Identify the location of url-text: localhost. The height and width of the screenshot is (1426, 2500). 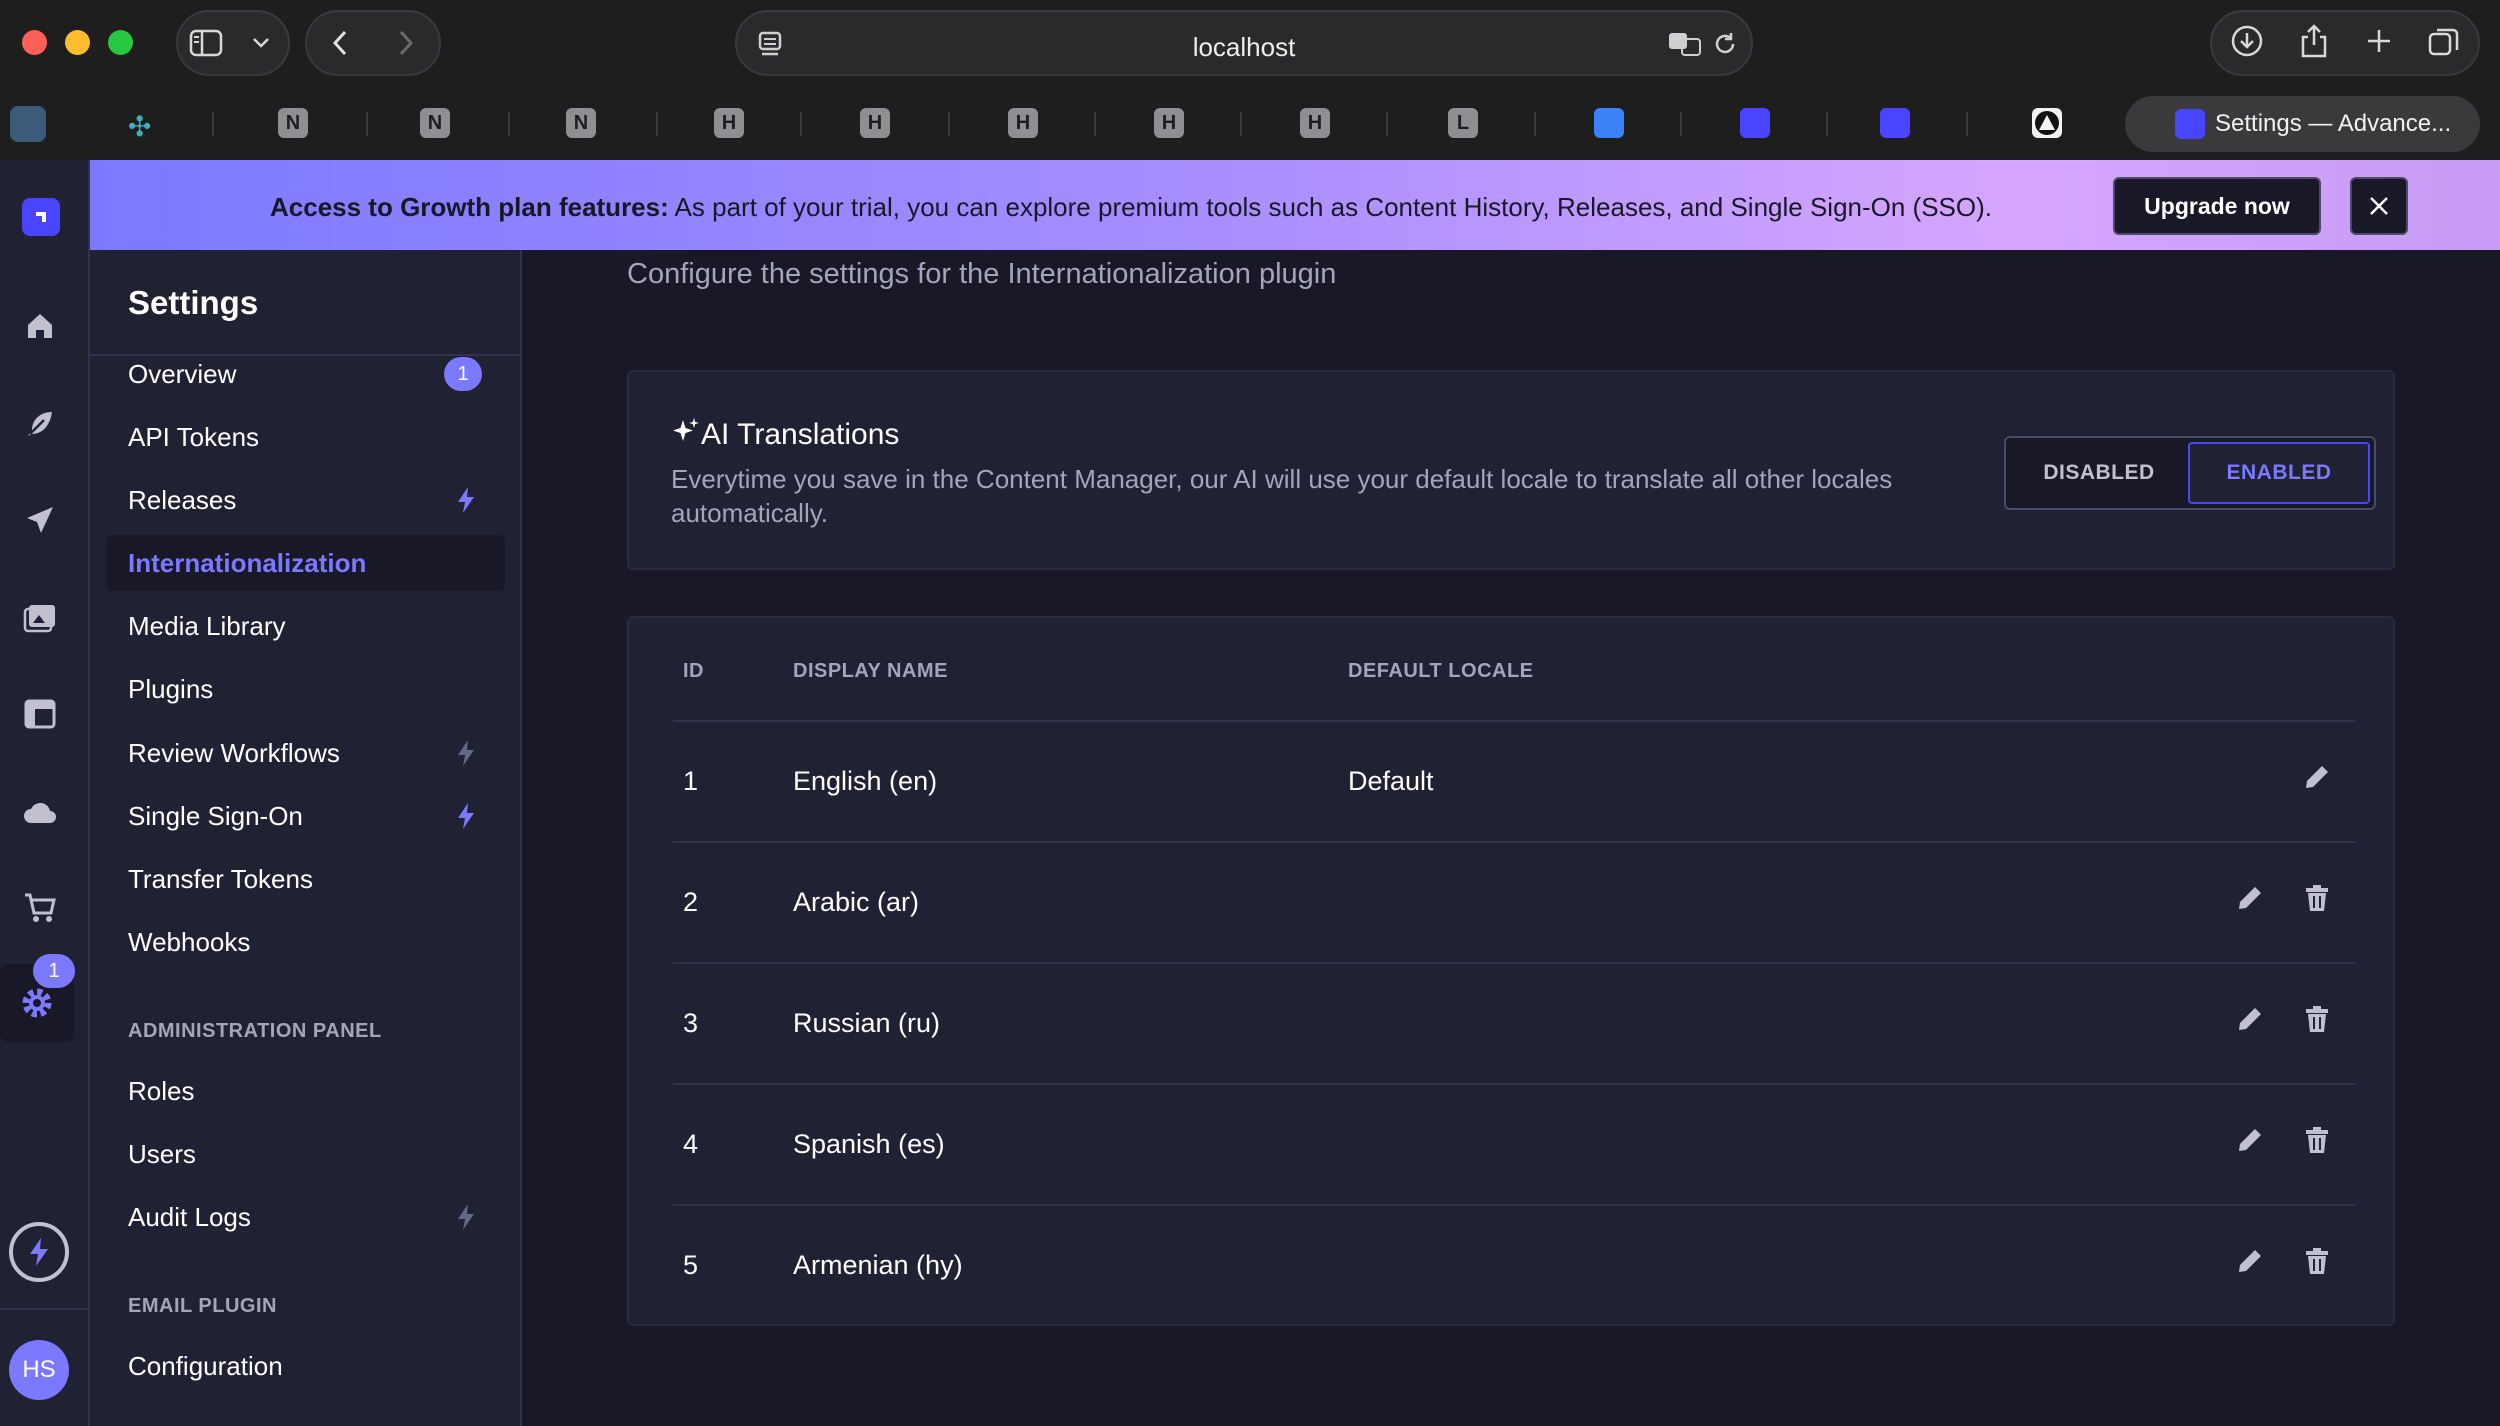
(1244, 47).